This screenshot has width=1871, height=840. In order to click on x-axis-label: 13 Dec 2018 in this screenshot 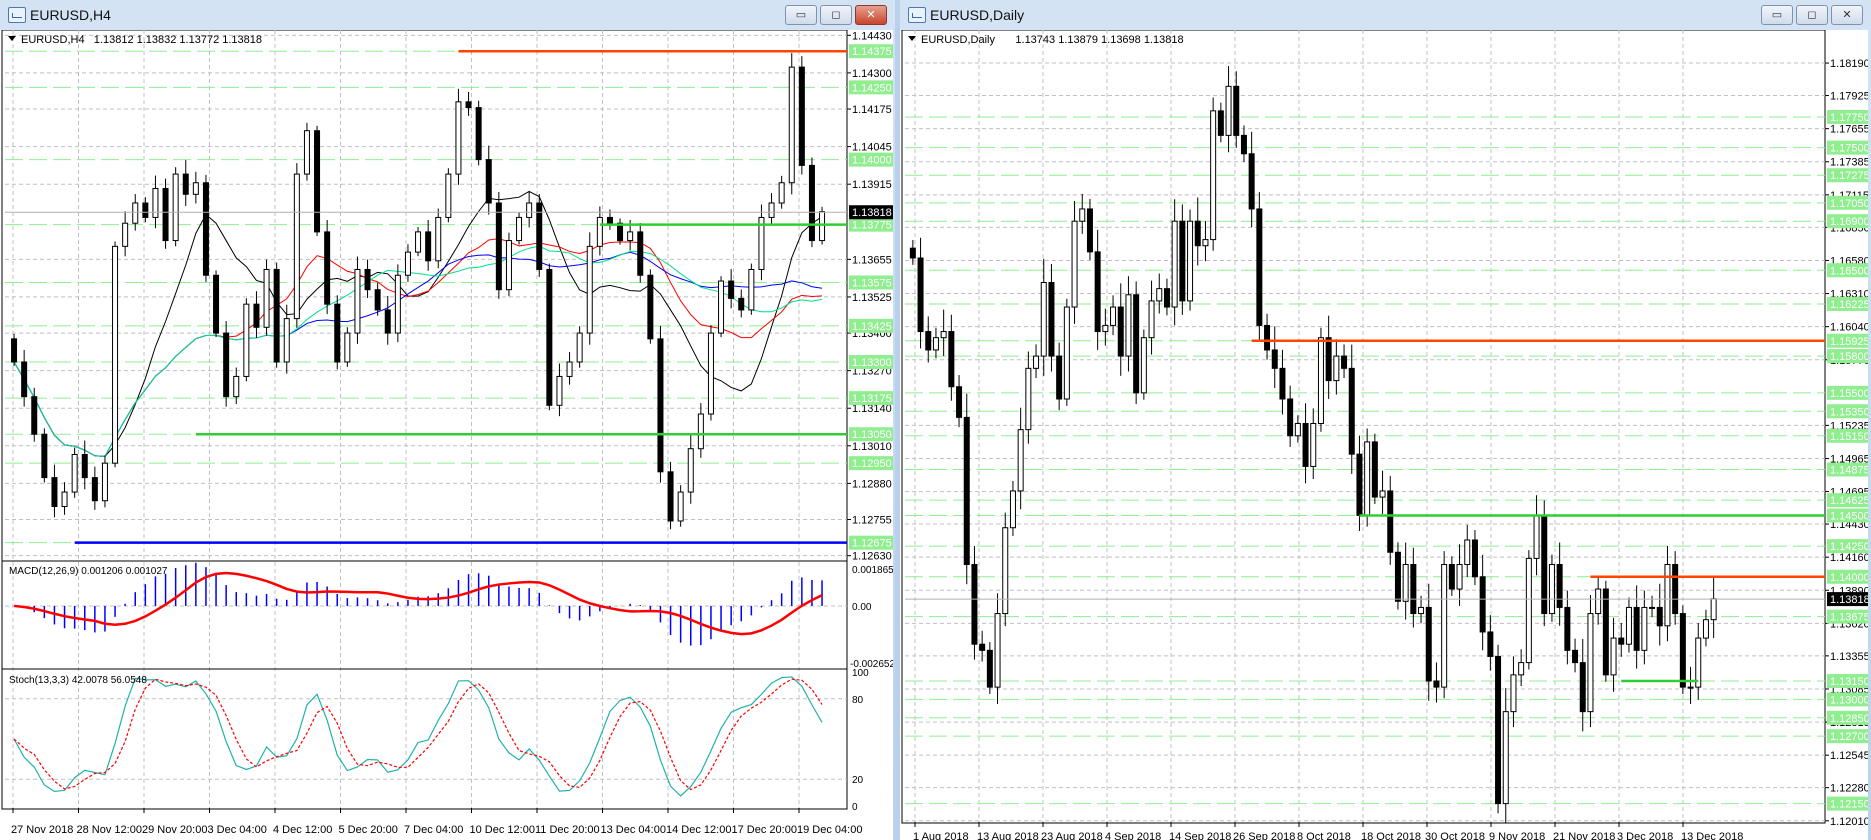, I will do `click(1712, 835)`.